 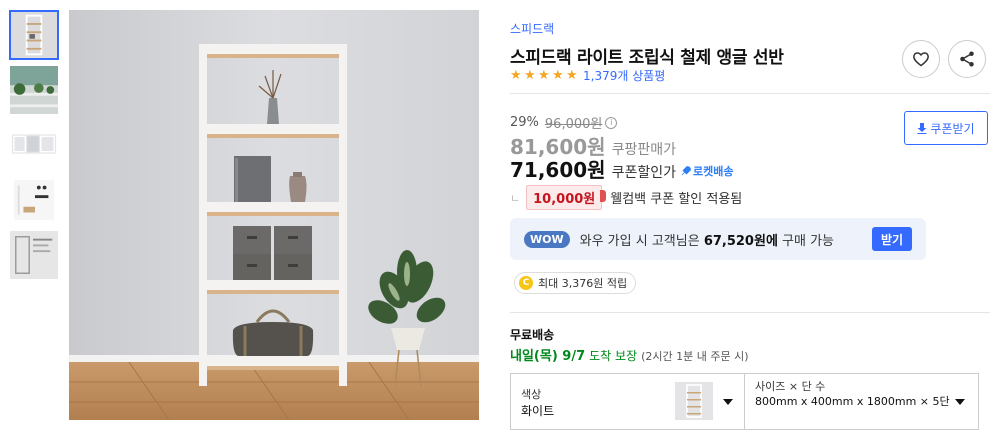 I want to click on cash-reward-pill: C 최대 3,376원 적립, so click(x=575, y=283).